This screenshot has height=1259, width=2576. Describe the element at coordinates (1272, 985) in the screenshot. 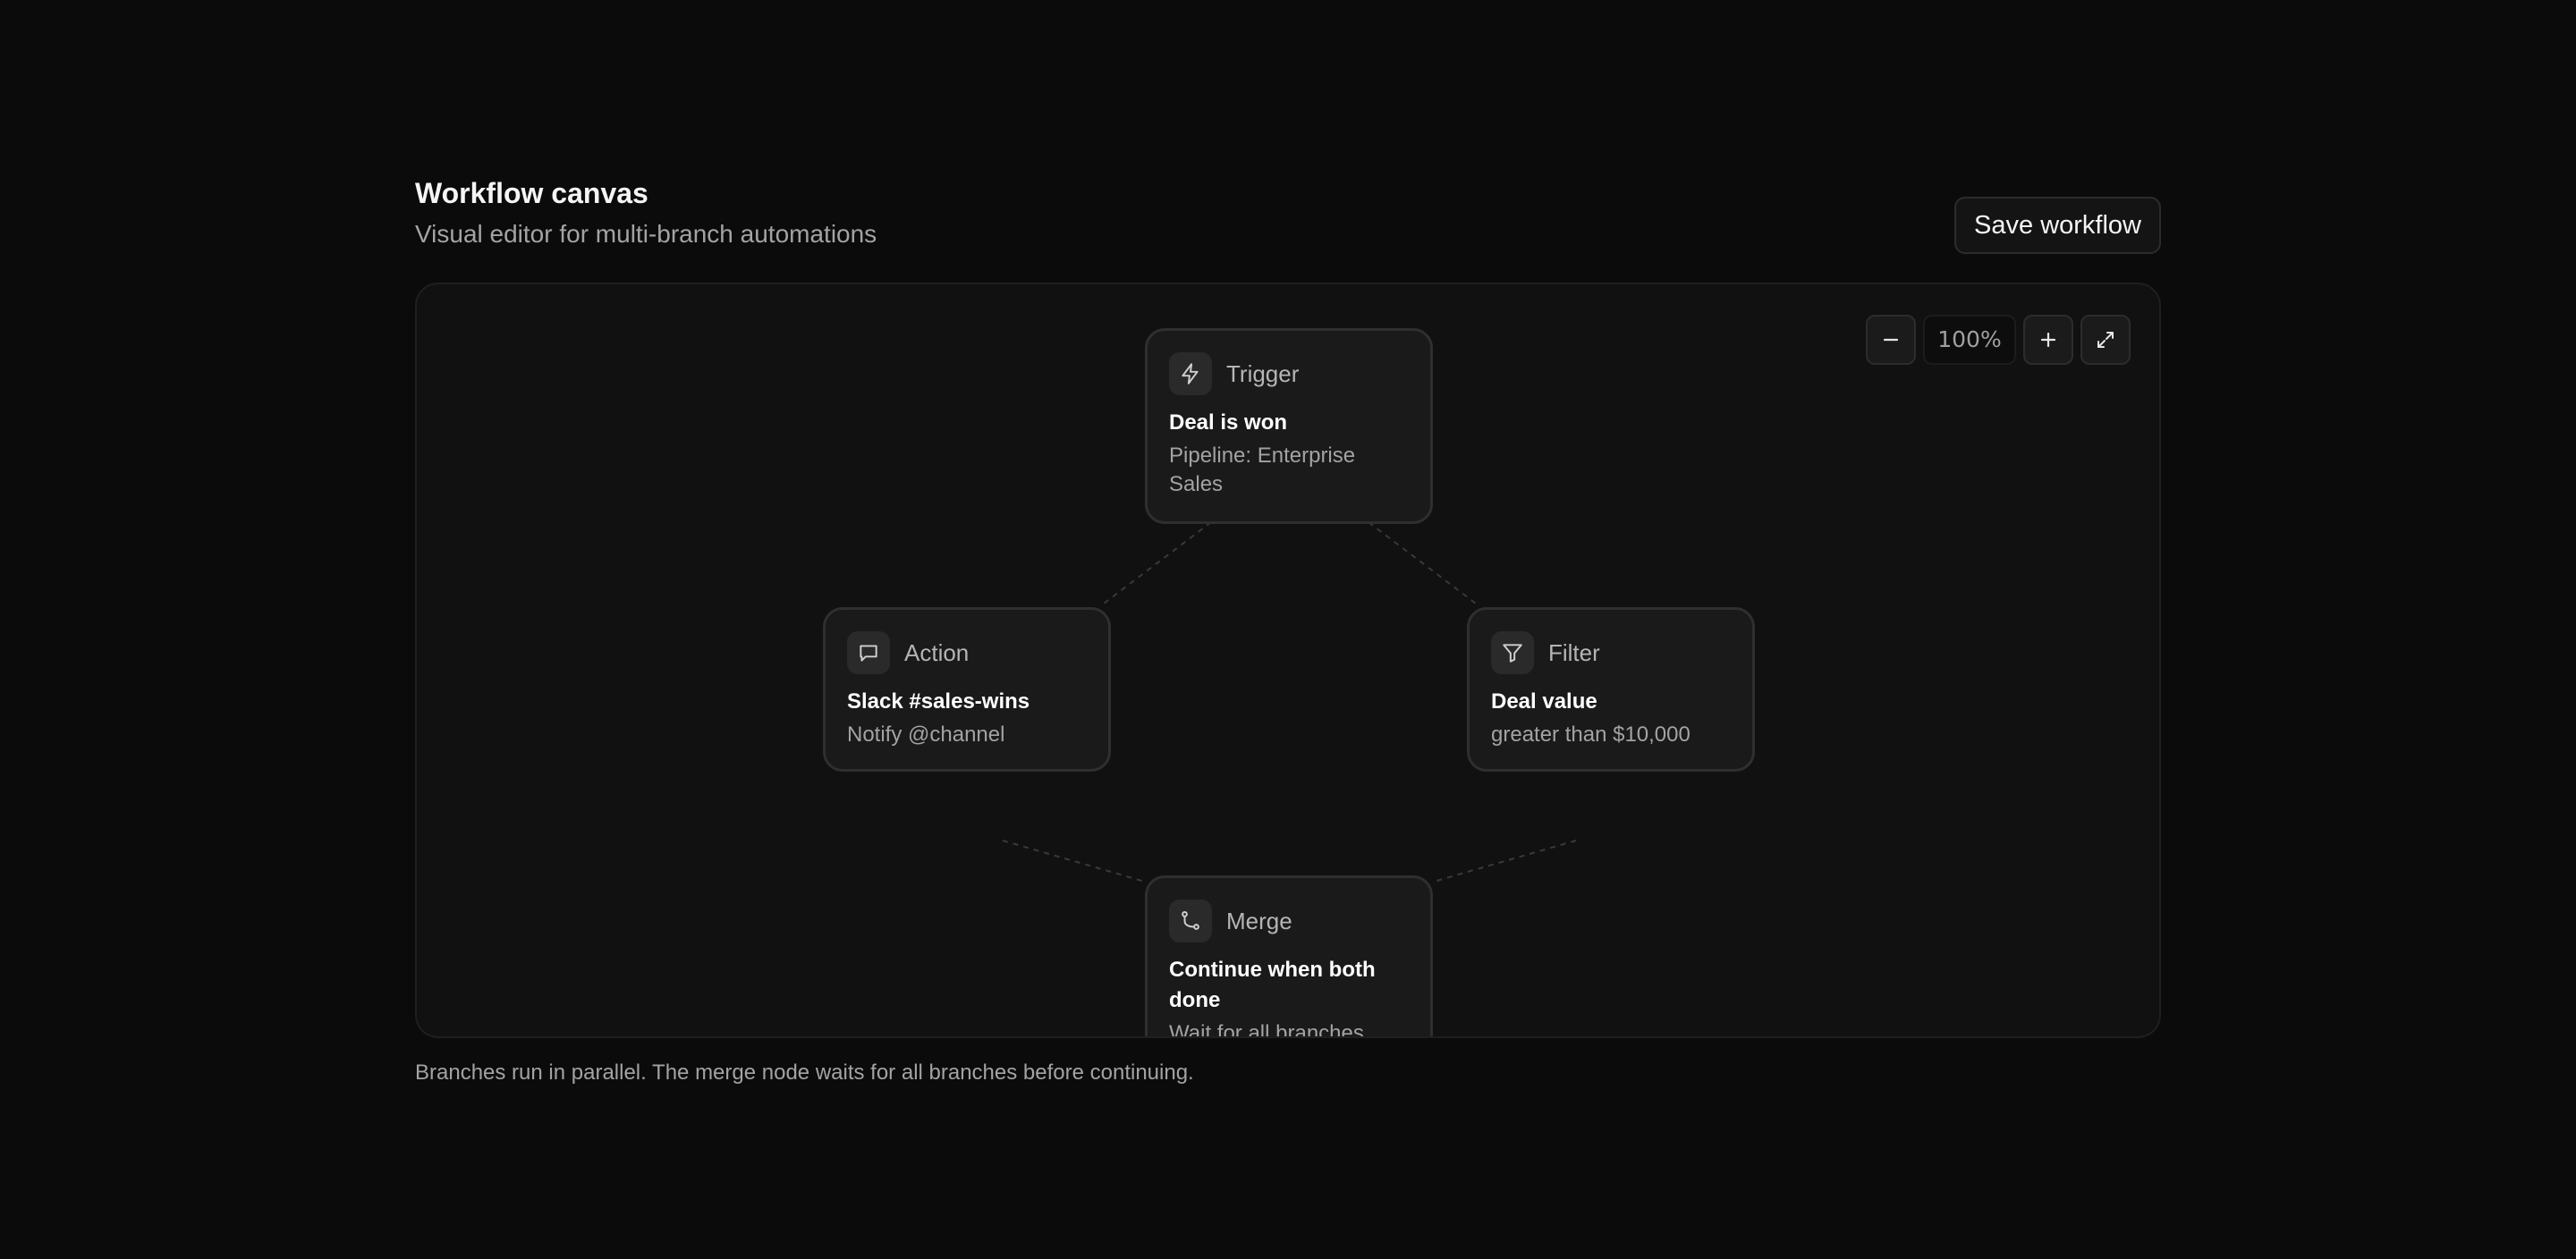

I see `node-title: Continue when both done` at that location.